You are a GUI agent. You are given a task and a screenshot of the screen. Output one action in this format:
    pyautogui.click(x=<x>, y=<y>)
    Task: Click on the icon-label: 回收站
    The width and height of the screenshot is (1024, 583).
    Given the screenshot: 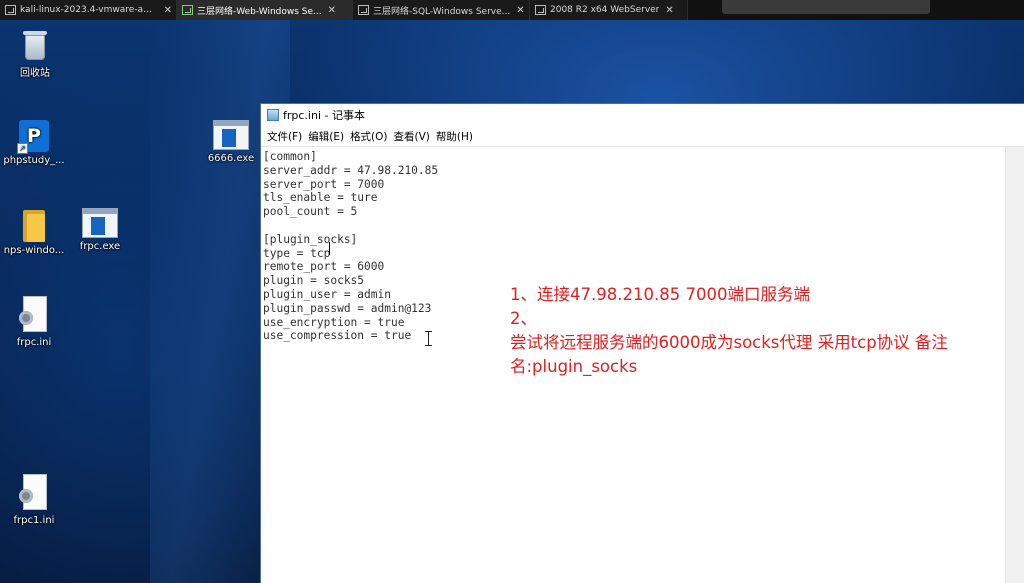 What is the action you would take?
    pyautogui.click(x=35, y=73)
    